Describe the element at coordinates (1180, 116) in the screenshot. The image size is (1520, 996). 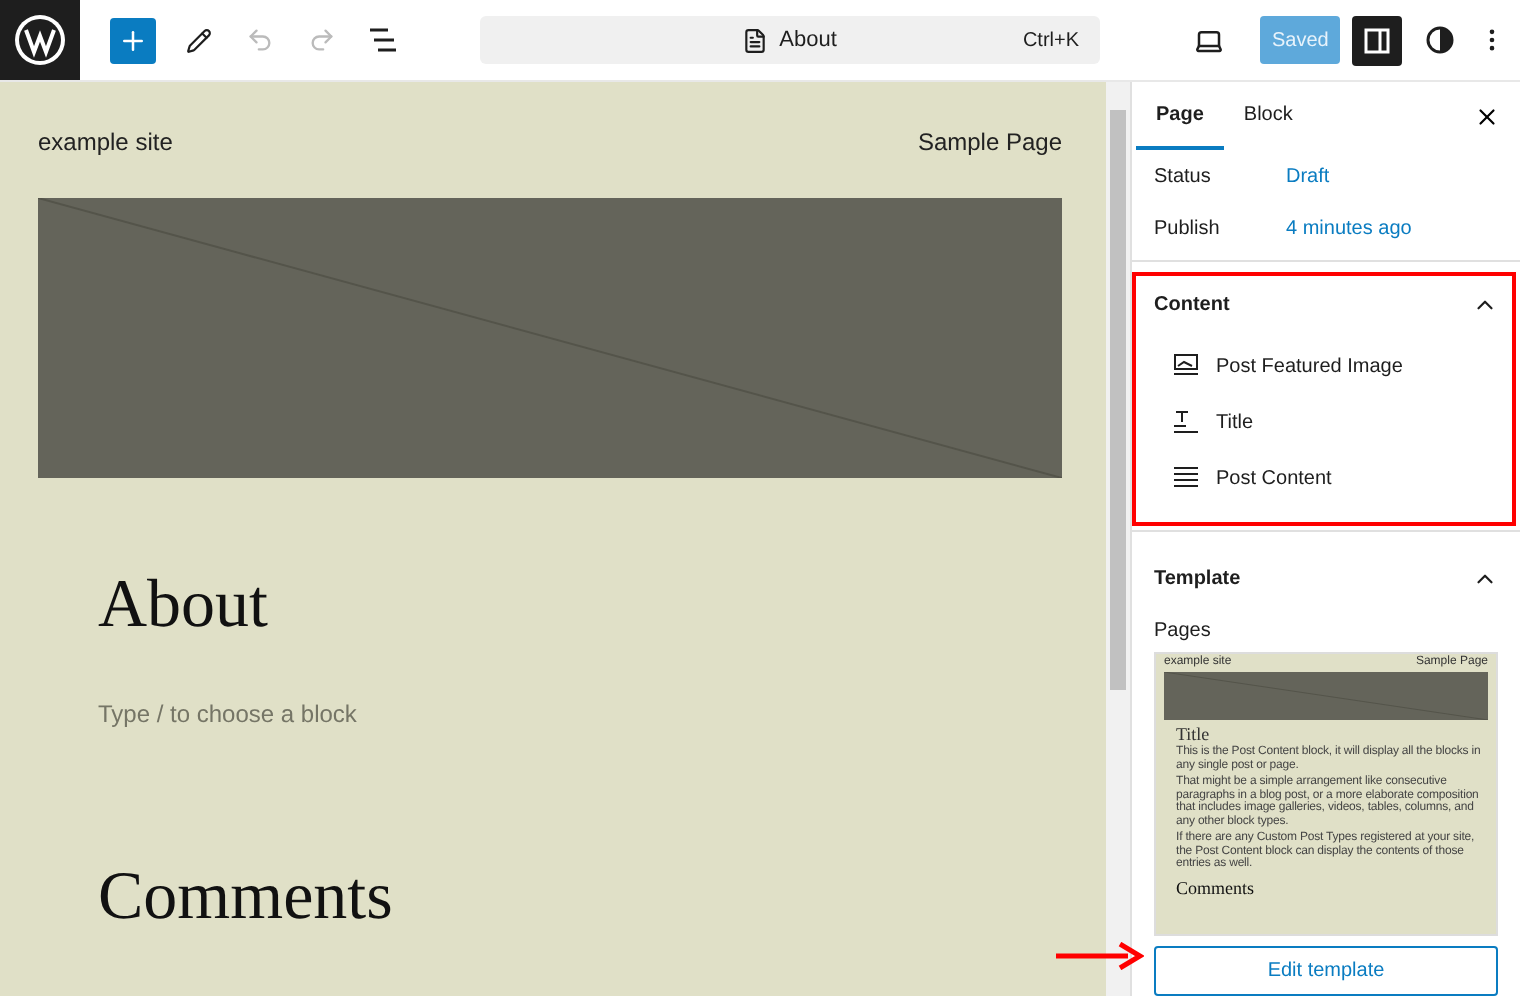
I see `sidebar-tab: Page` at that location.